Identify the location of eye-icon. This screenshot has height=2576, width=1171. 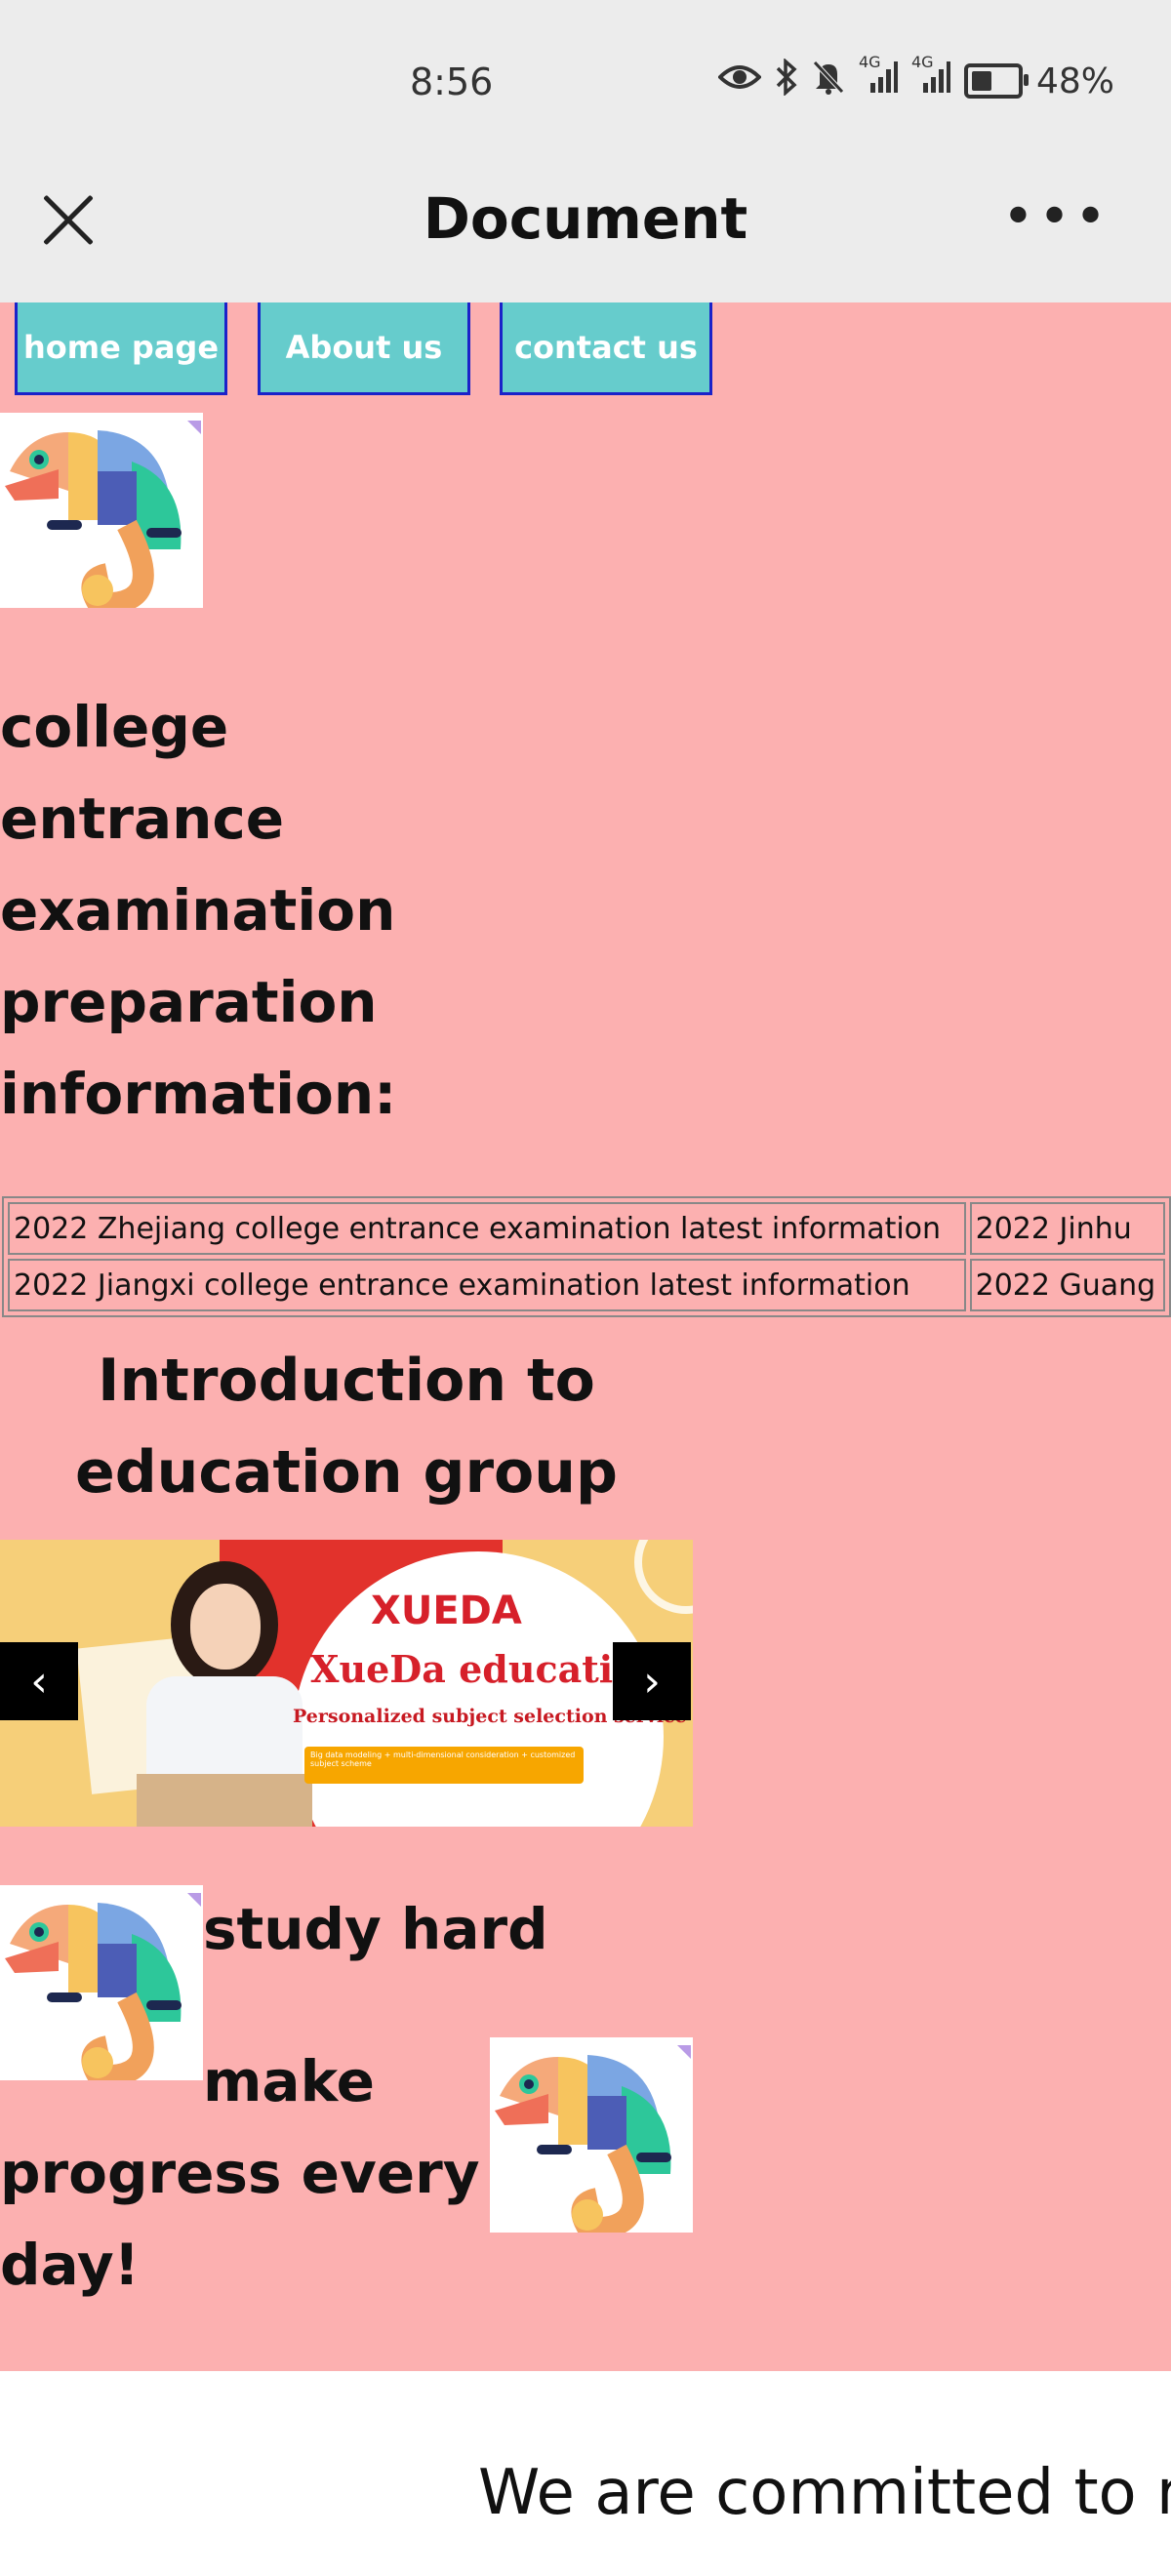
(739, 81).